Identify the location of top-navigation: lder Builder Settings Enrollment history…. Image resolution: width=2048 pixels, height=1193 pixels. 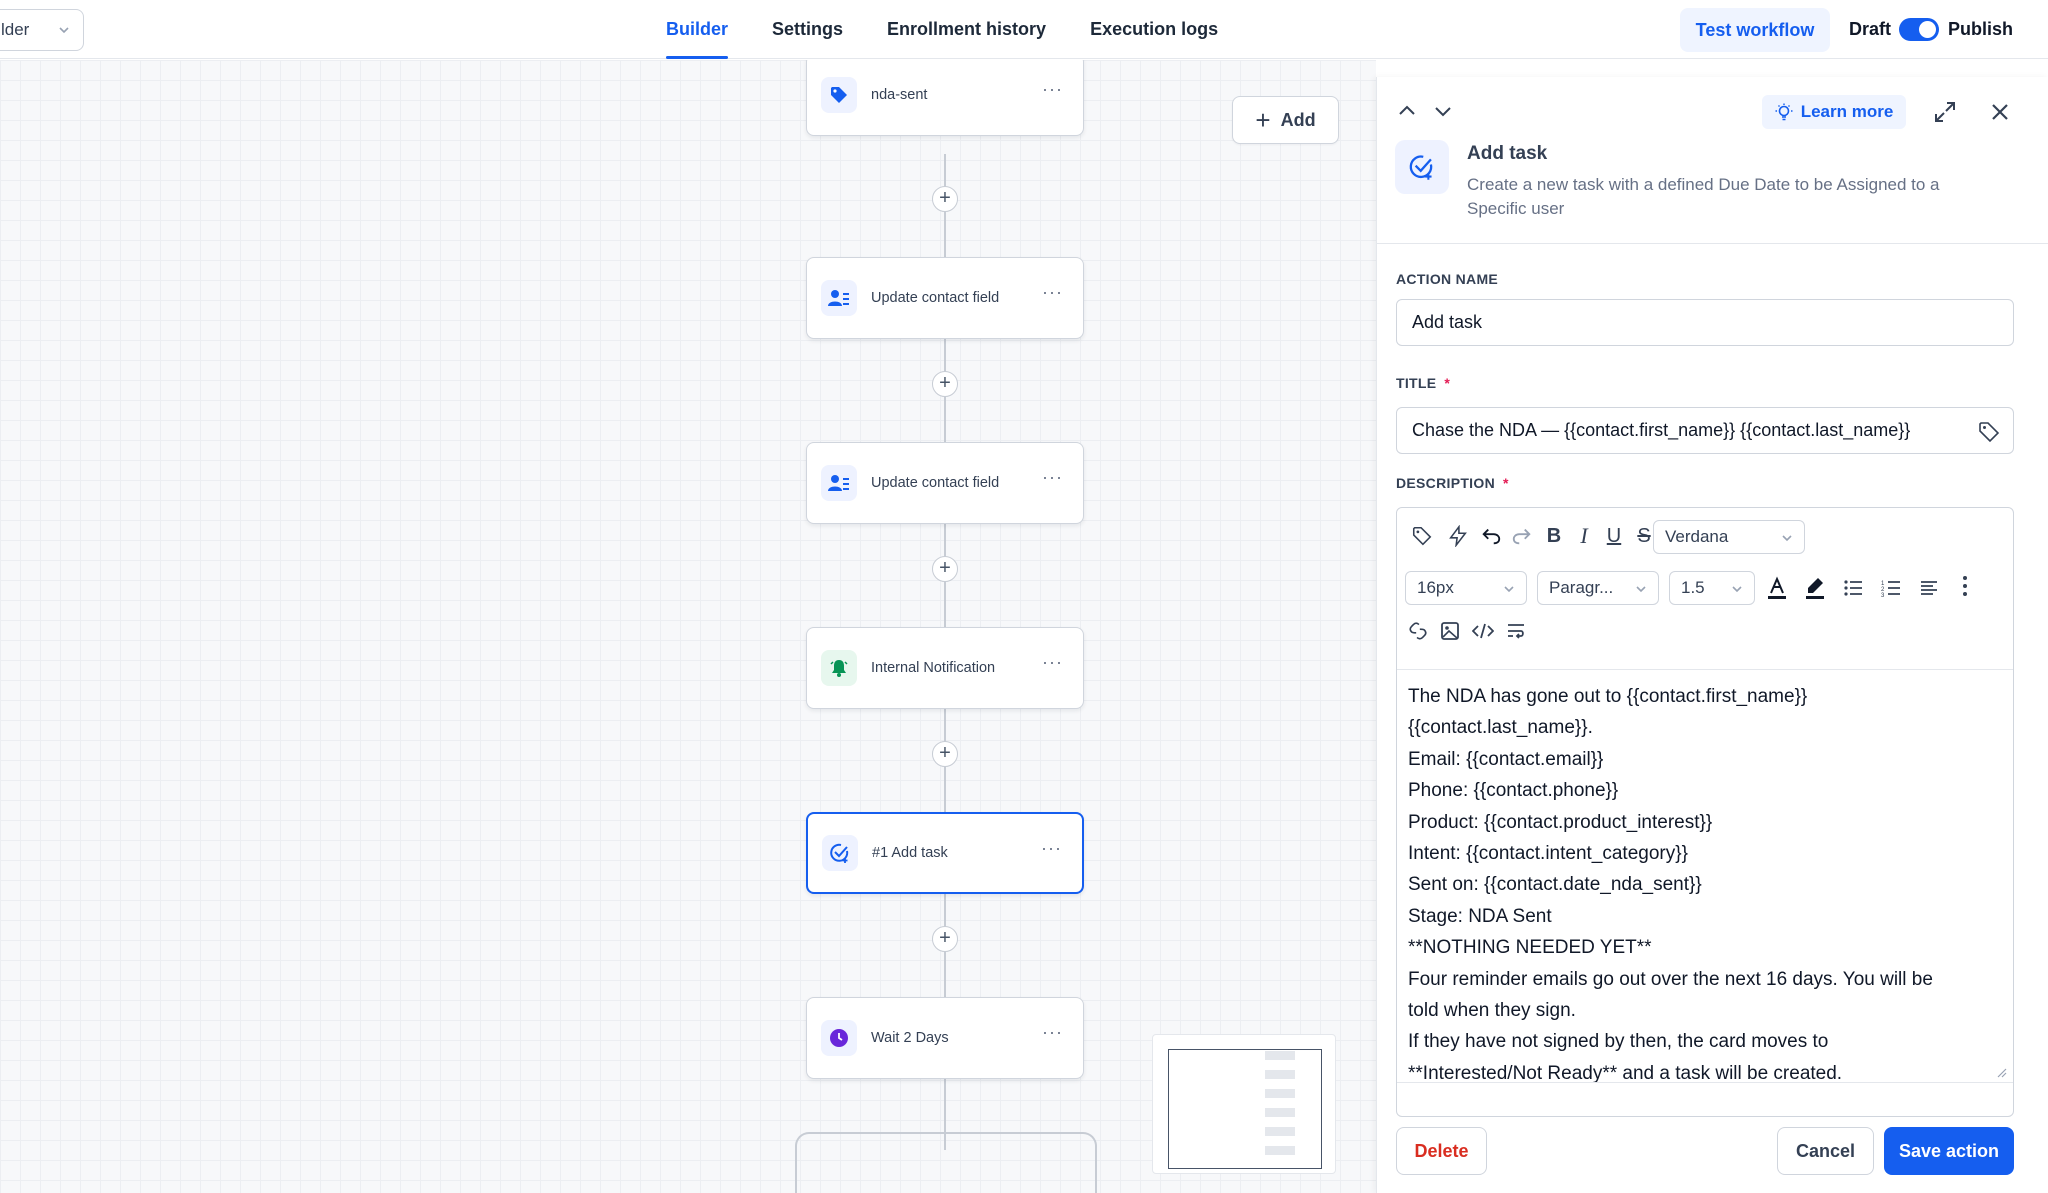
(1024, 29).